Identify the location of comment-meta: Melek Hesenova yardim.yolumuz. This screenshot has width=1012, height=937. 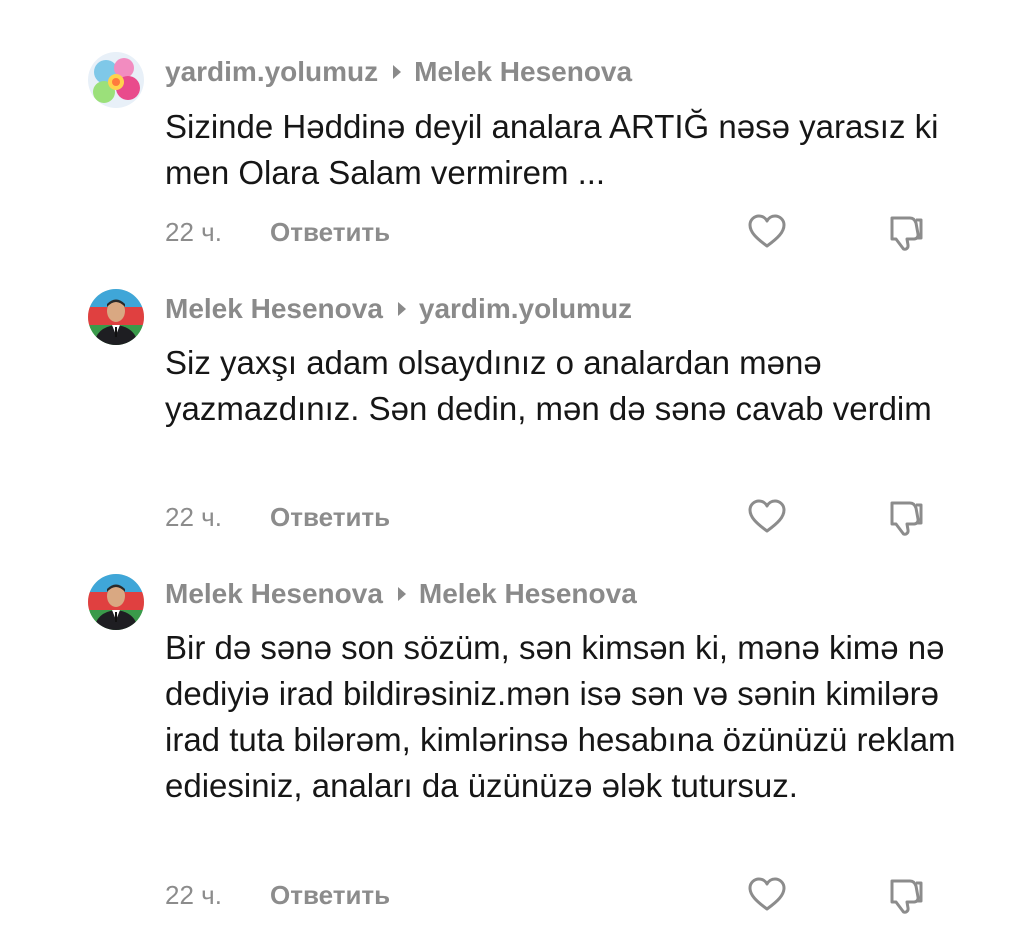
(398, 309).